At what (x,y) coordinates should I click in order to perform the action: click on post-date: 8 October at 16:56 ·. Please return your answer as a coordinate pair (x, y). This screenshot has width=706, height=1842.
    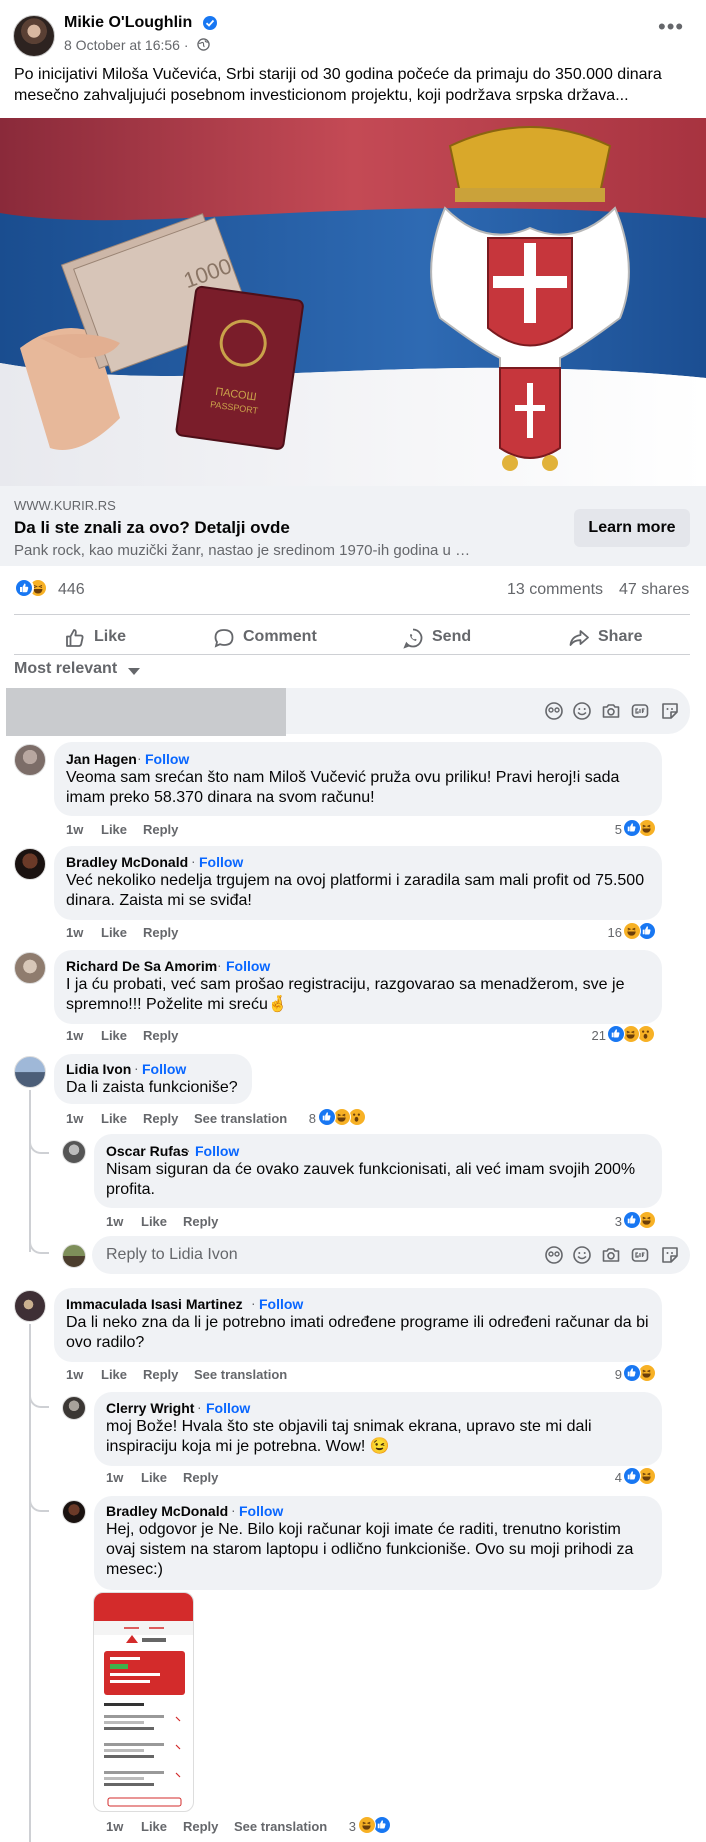
    Looking at the image, I should click on (126, 45).